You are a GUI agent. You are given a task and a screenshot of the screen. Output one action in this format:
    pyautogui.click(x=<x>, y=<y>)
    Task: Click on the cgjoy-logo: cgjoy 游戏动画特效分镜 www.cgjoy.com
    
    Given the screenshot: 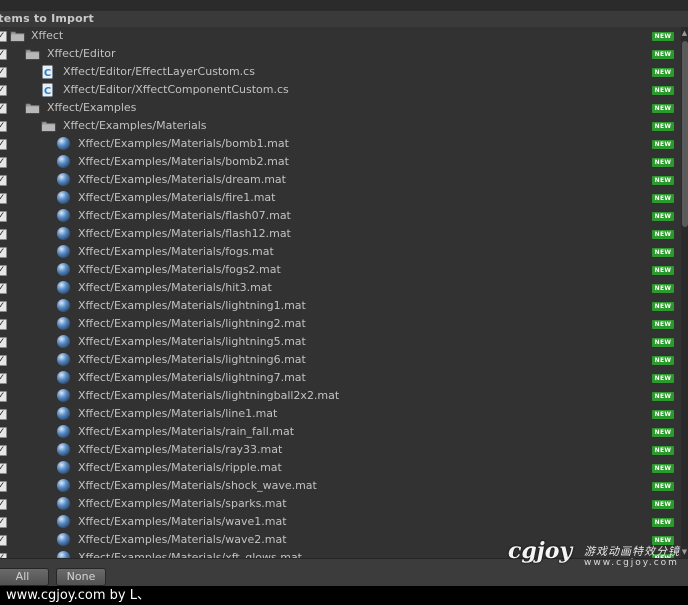 What is the action you would take?
    pyautogui.click(x=598, y=556)
    